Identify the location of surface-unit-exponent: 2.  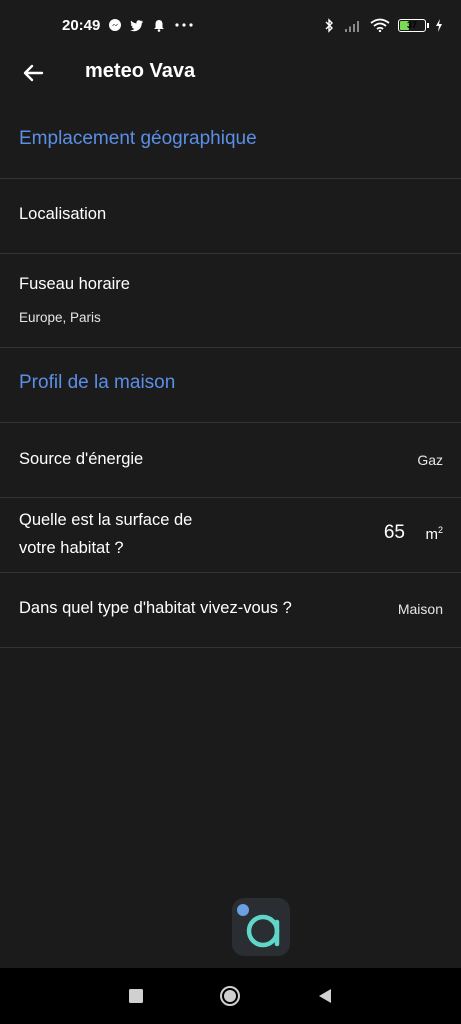
(440, 530).